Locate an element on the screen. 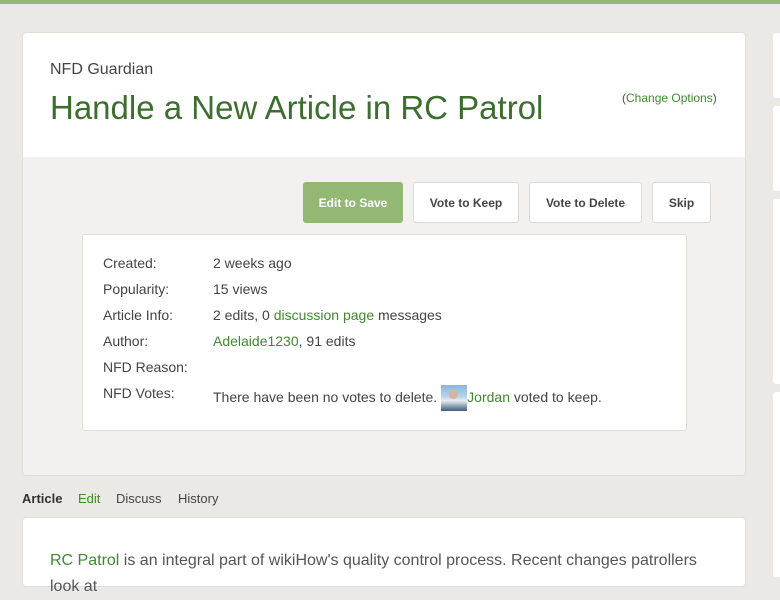 The image size is (780, 600). voter-link: Jordan is located at coordinates (488, 397).